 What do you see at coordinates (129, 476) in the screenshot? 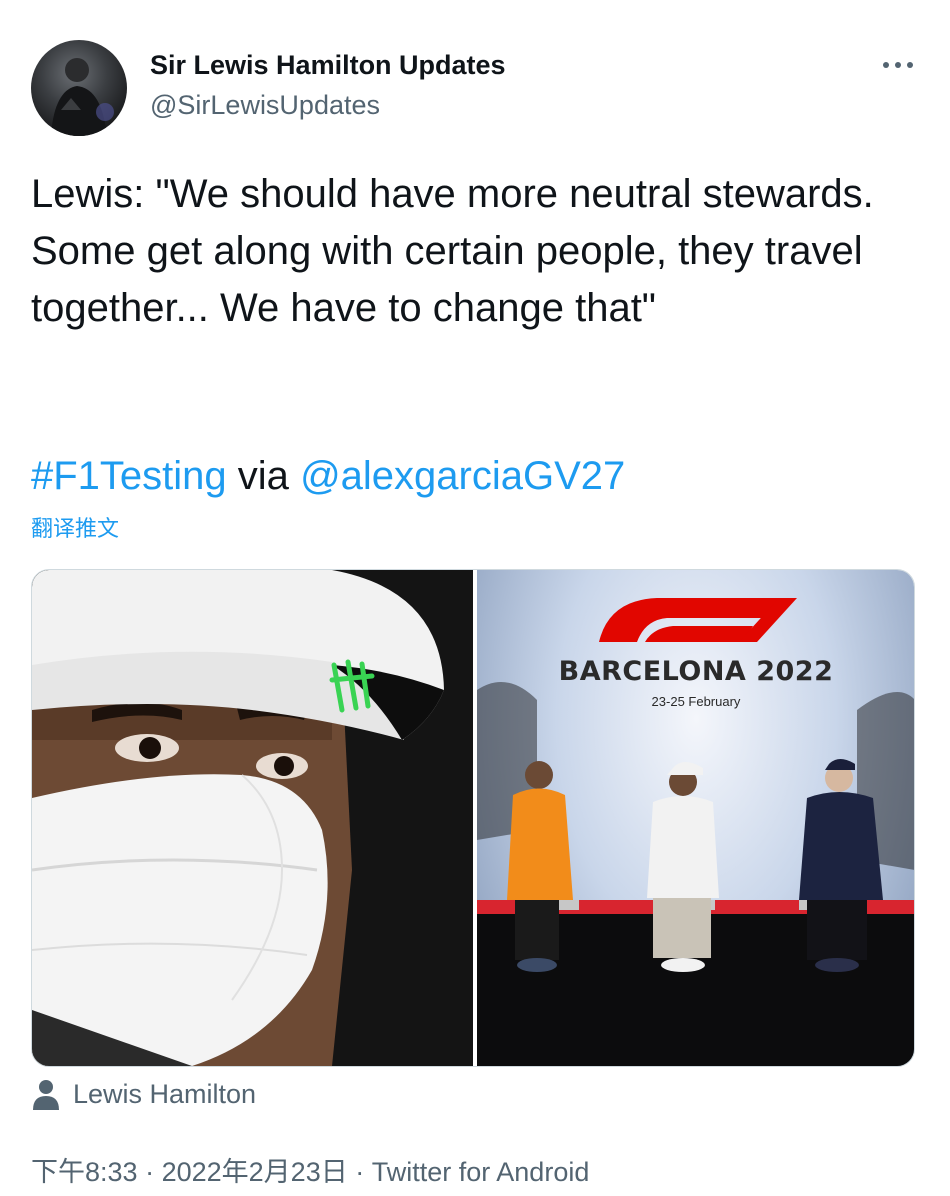
I see `hashtag-link: #F1Testing` at bounding box center [129, 476].